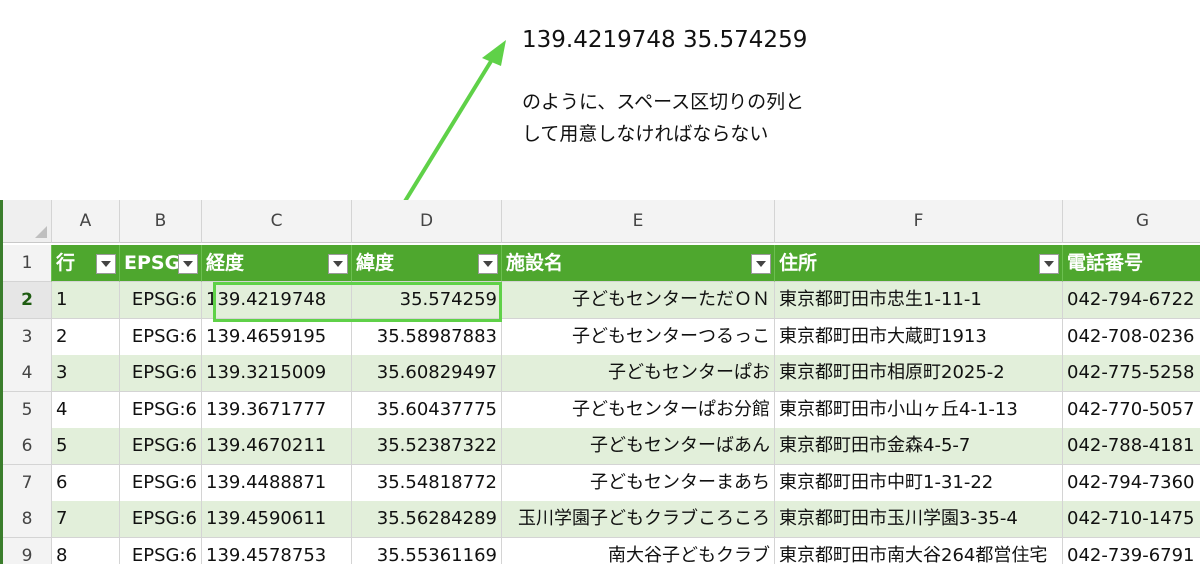 The height and width of the screenshot is (564, 1200). What do you see at coordinates (27, 221) in the screenshot?
I see `select-all-corner` at bounding box center [27, 221].